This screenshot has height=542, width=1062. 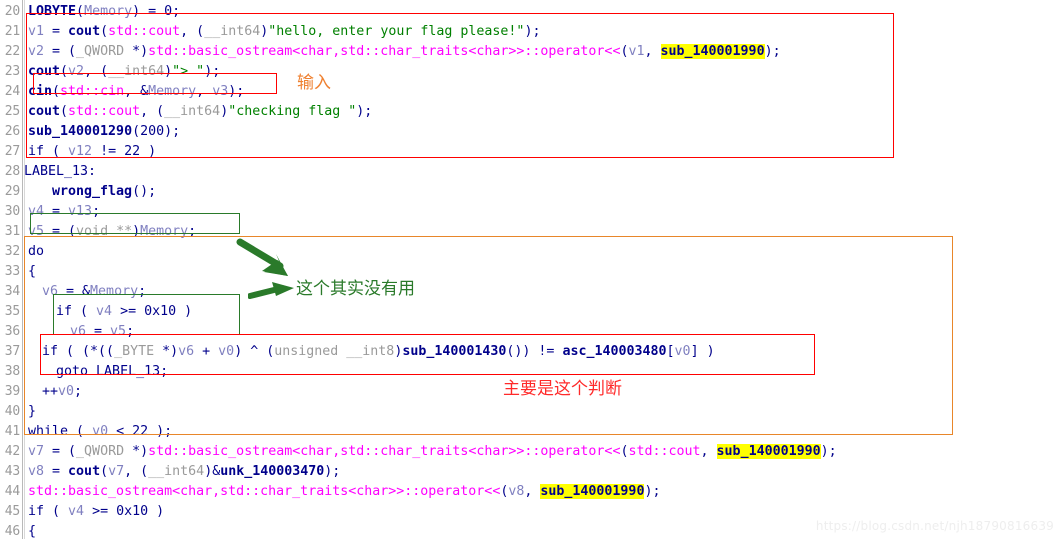 What do you see at coordinates (146, 314) in the screenshot?
I see `green-if-box` at bounding box center [146, 314].